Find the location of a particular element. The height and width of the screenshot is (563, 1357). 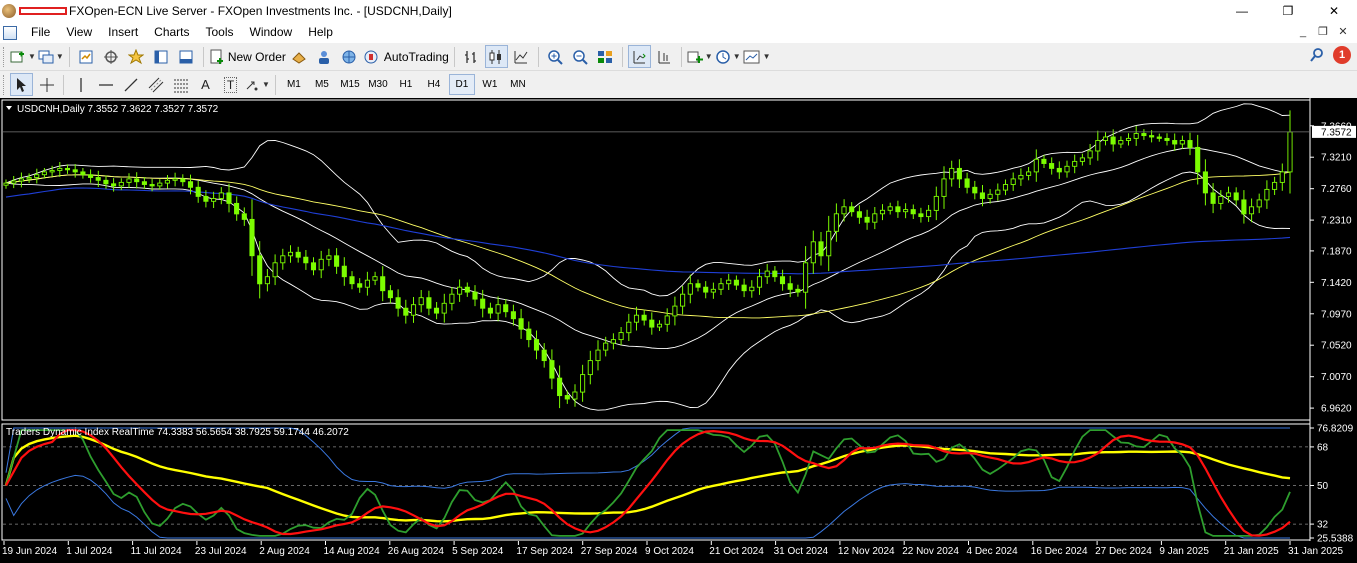

strategy-tester-button is located at coordinates (186, 56).